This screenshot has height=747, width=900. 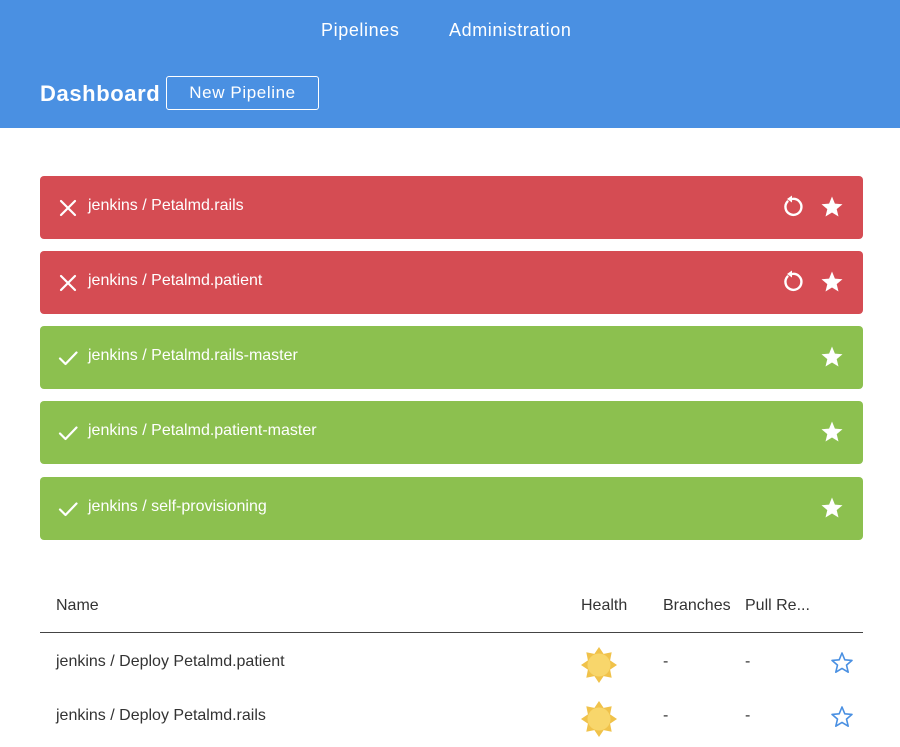 I want to click on table-row: jenkins / Deploy Petalmd.rails - -, so click(x=451, y=718).